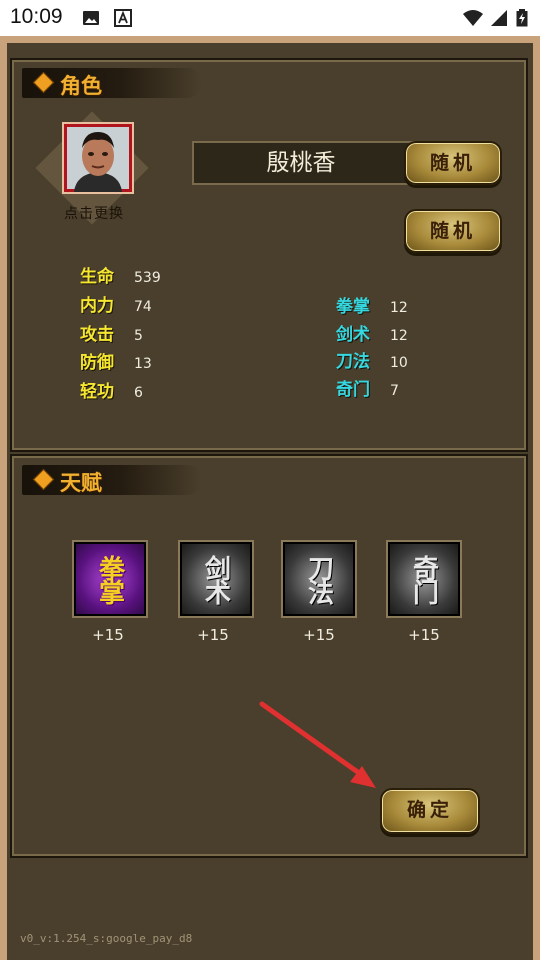  Describe the element at coordinates (97, 363) in the screenshot. I see `stat-label: 防御` at that location.